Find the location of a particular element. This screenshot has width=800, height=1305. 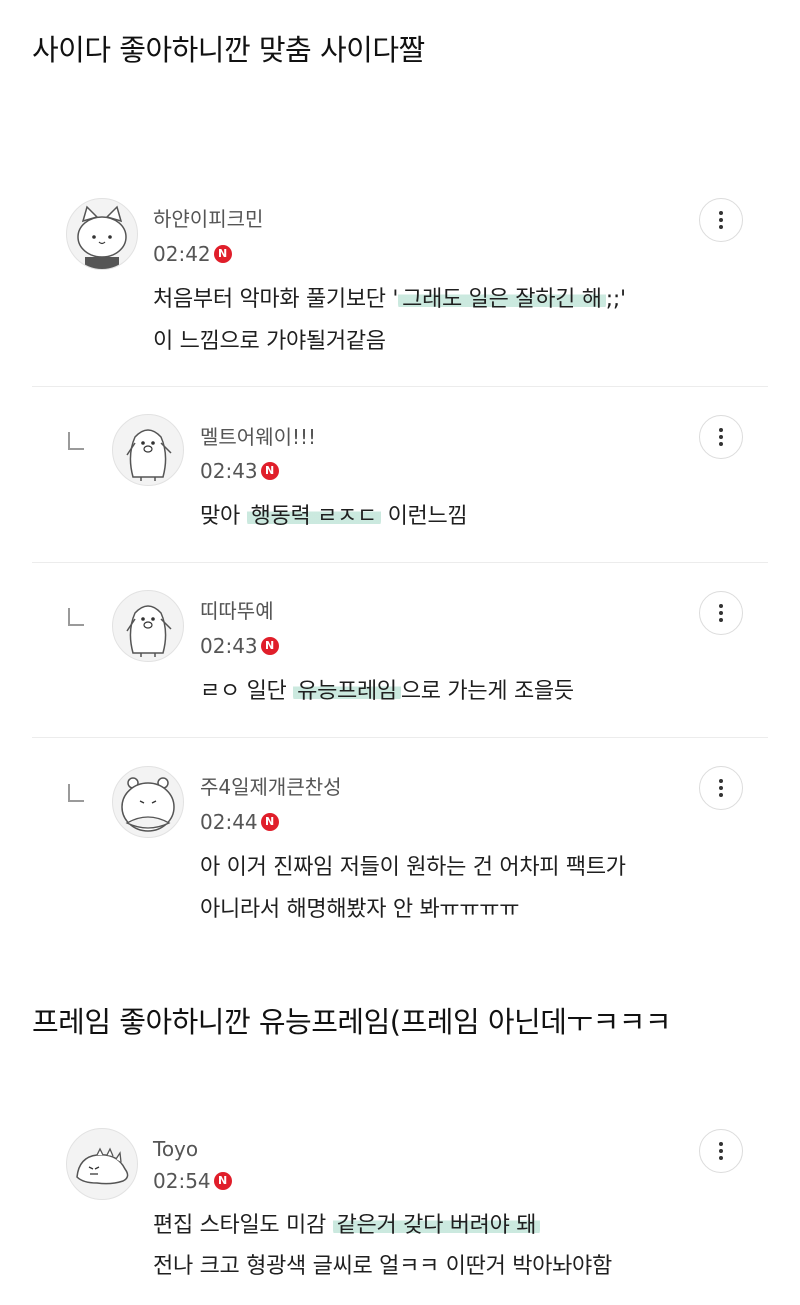

hamster-avatar-icon is located at coordinates (148, 802).